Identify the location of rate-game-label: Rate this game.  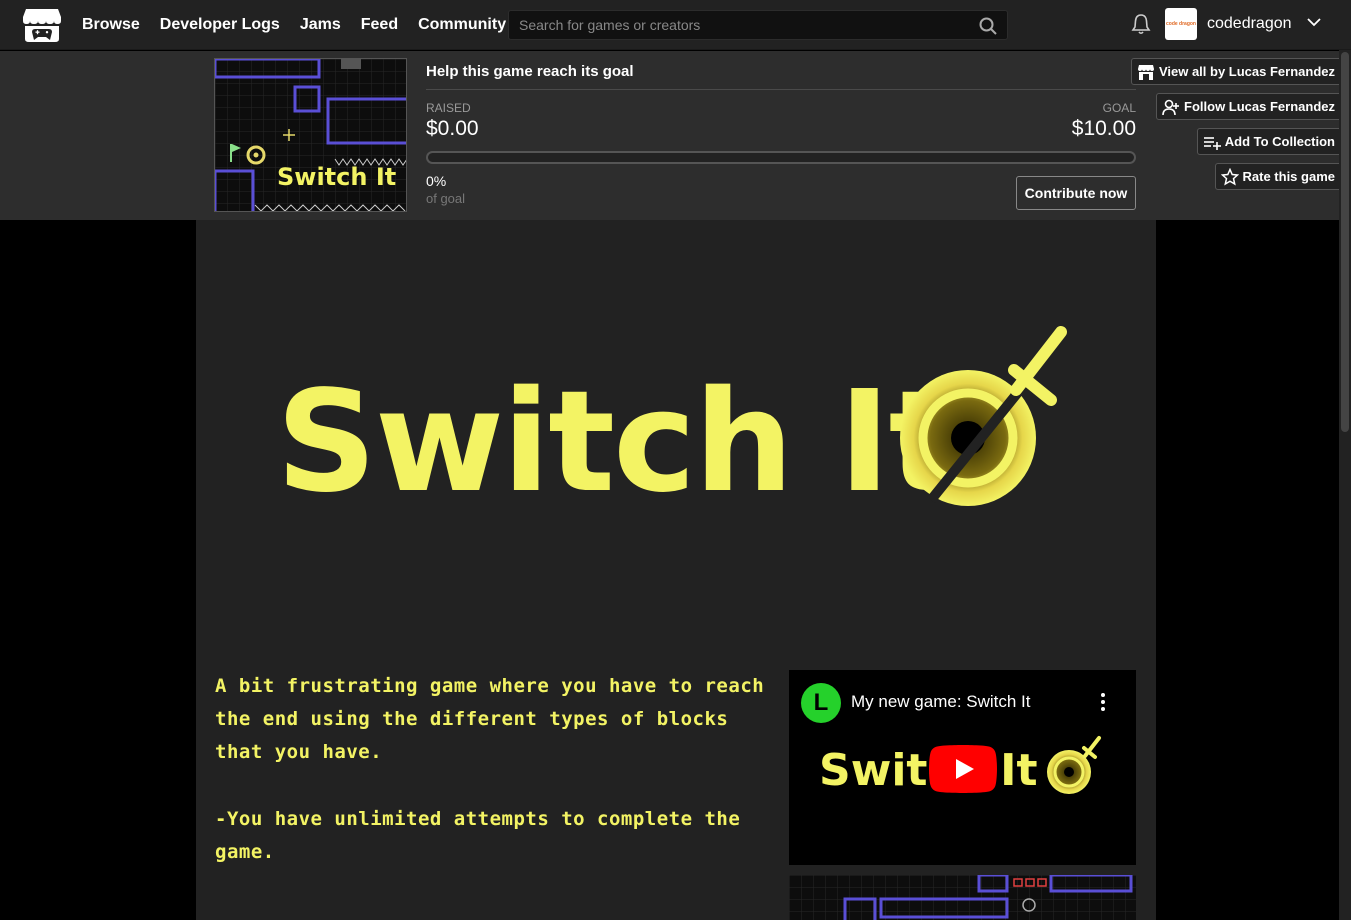
(1288, 176).